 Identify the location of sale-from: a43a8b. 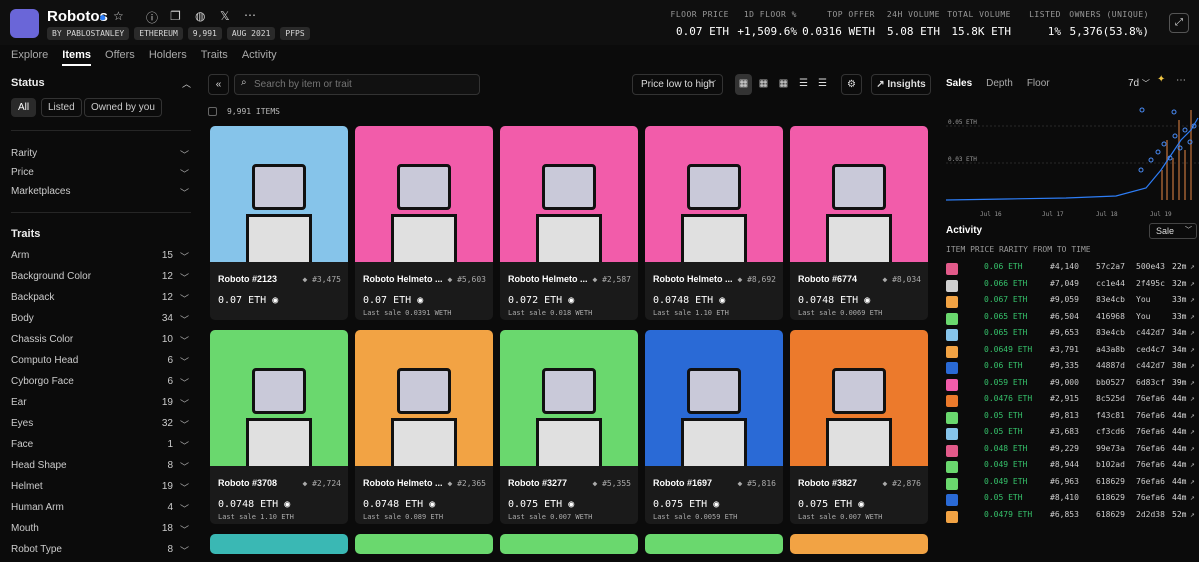
(1110, 349).